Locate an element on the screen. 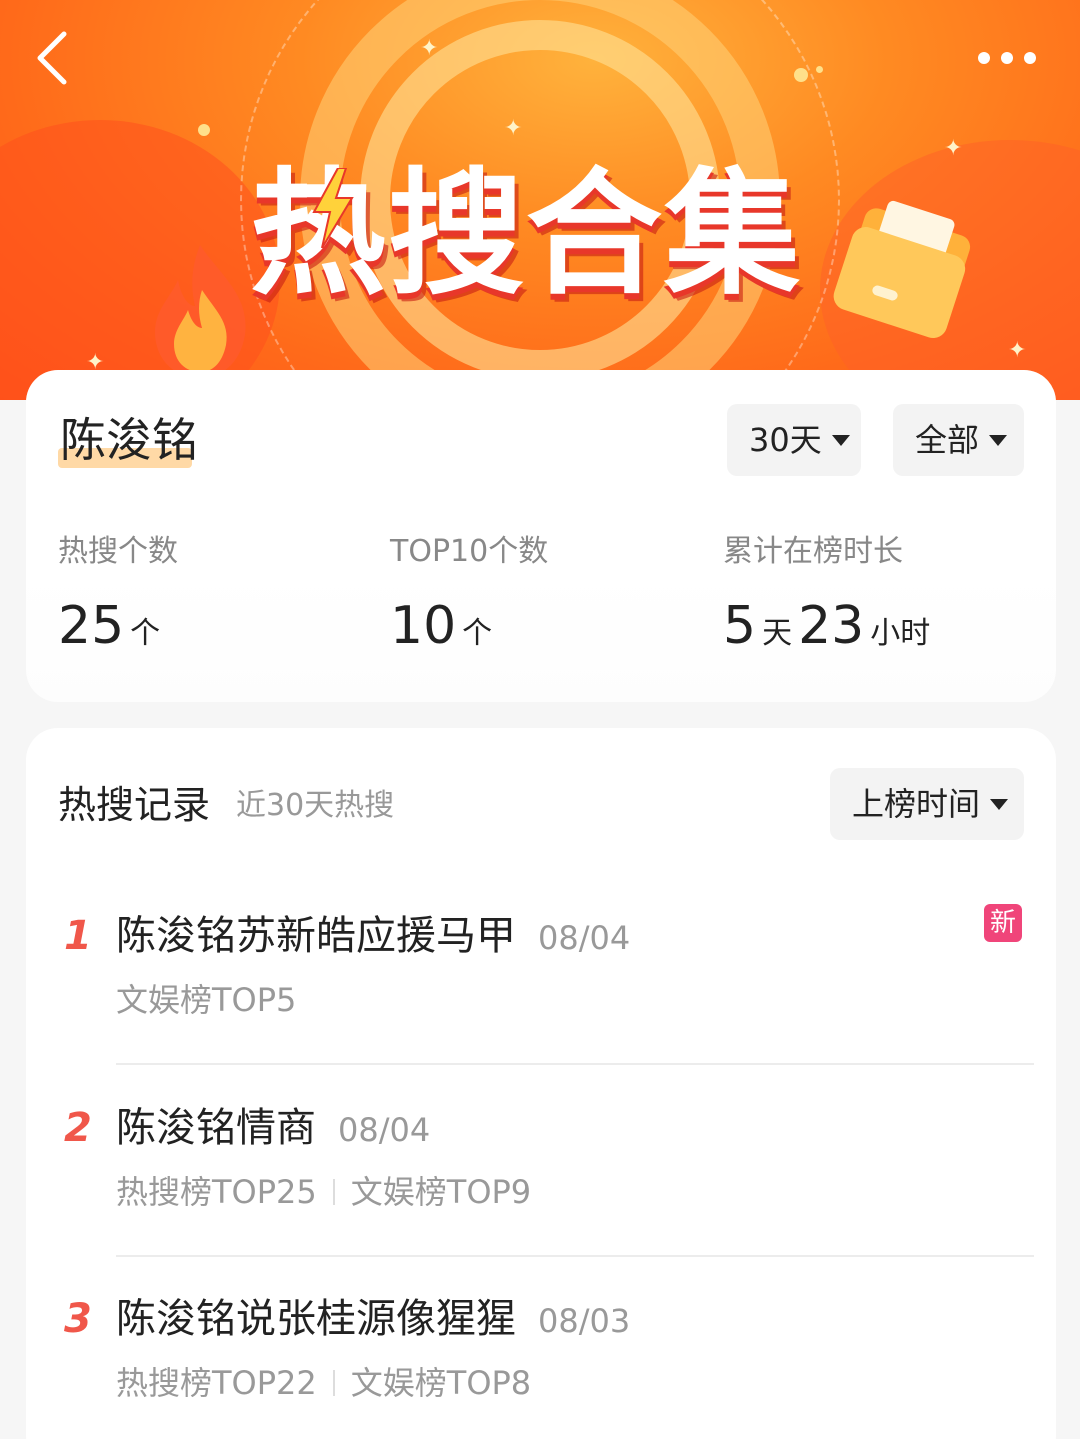  stat-hours-number: 23 is located at coordinates (831, 626).